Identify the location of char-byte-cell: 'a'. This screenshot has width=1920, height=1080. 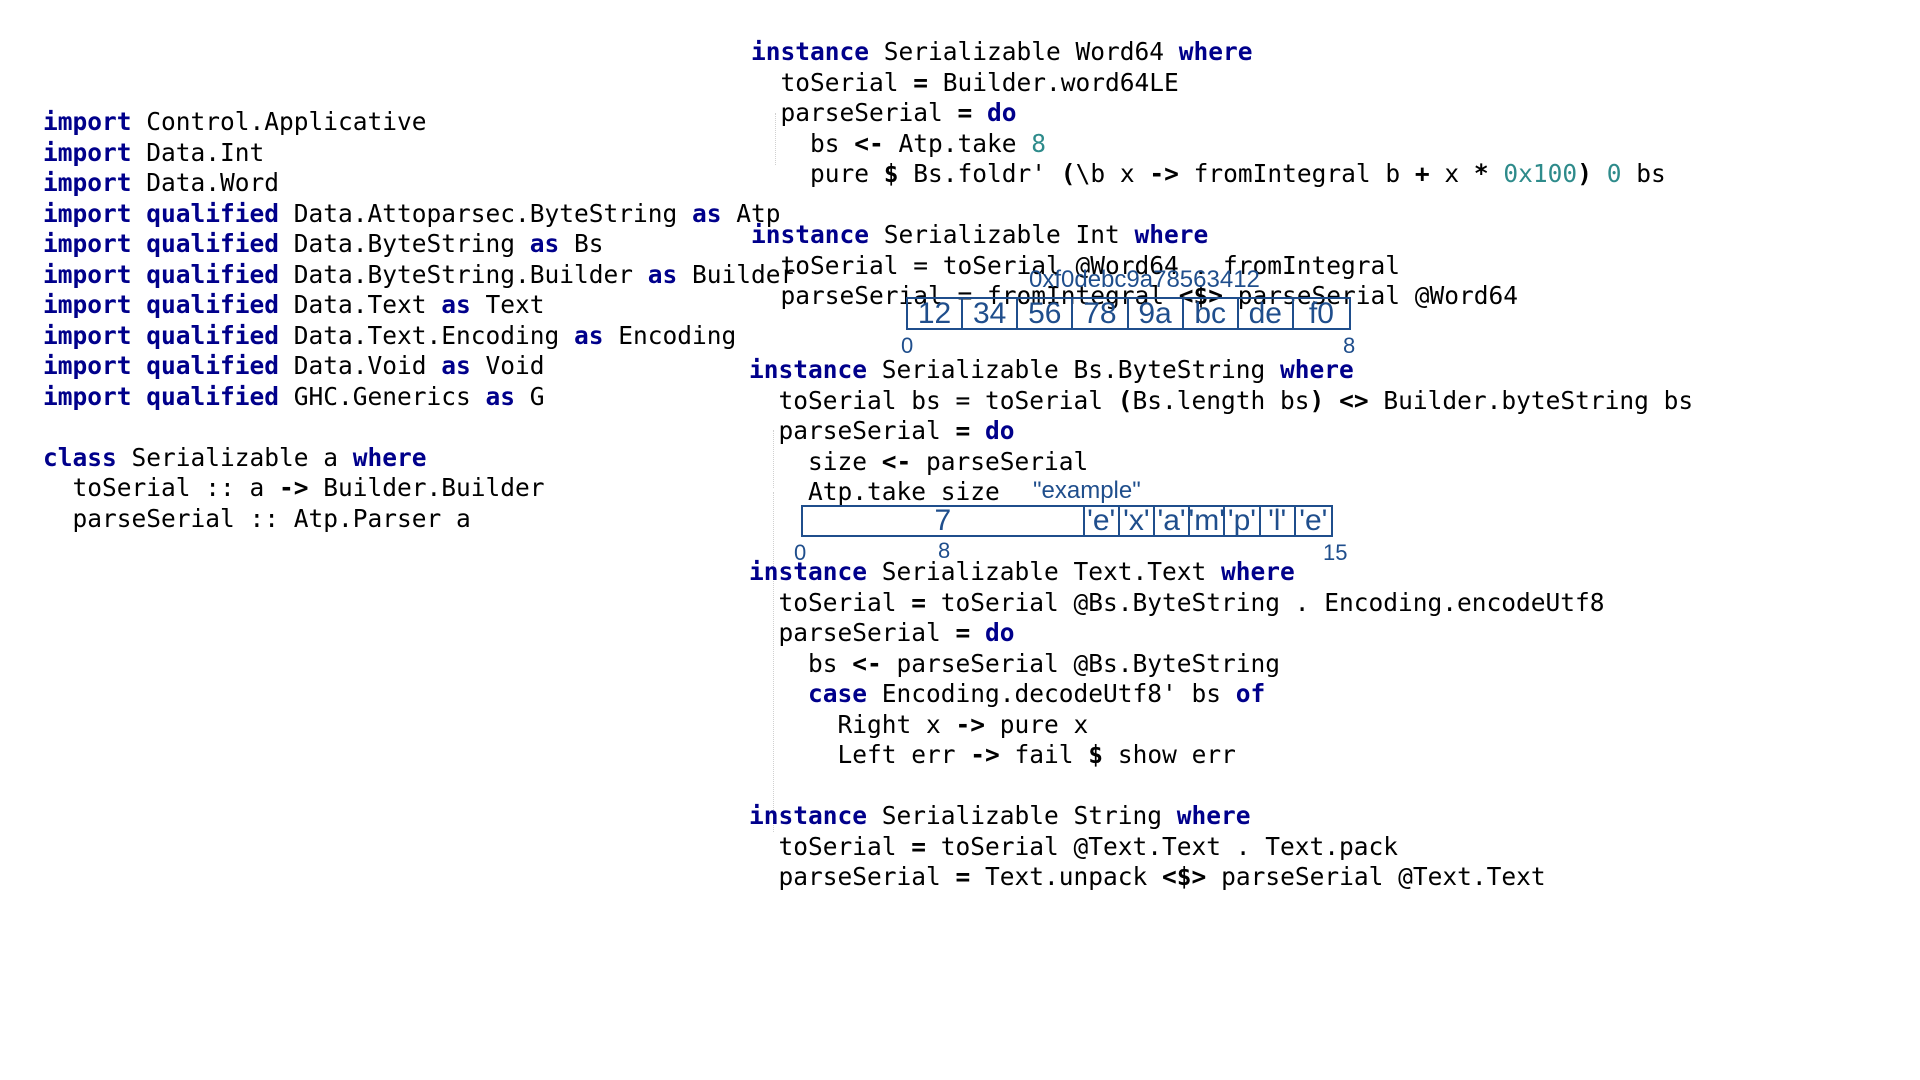
(1173, 520).